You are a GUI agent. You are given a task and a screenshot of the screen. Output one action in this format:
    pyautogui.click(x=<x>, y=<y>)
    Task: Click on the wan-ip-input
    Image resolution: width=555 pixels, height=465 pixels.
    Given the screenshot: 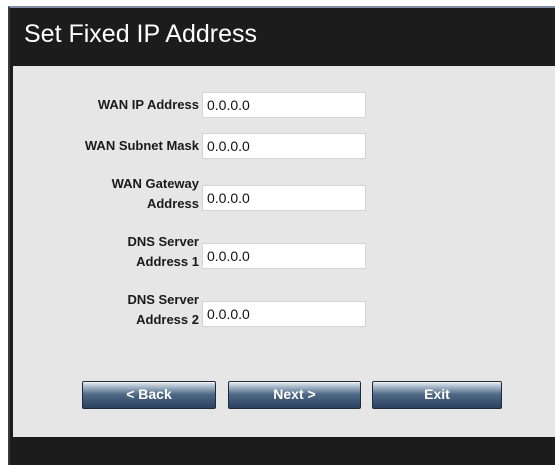 What is the action you would take?
    pyautogui.click(x=284, y=105)
    